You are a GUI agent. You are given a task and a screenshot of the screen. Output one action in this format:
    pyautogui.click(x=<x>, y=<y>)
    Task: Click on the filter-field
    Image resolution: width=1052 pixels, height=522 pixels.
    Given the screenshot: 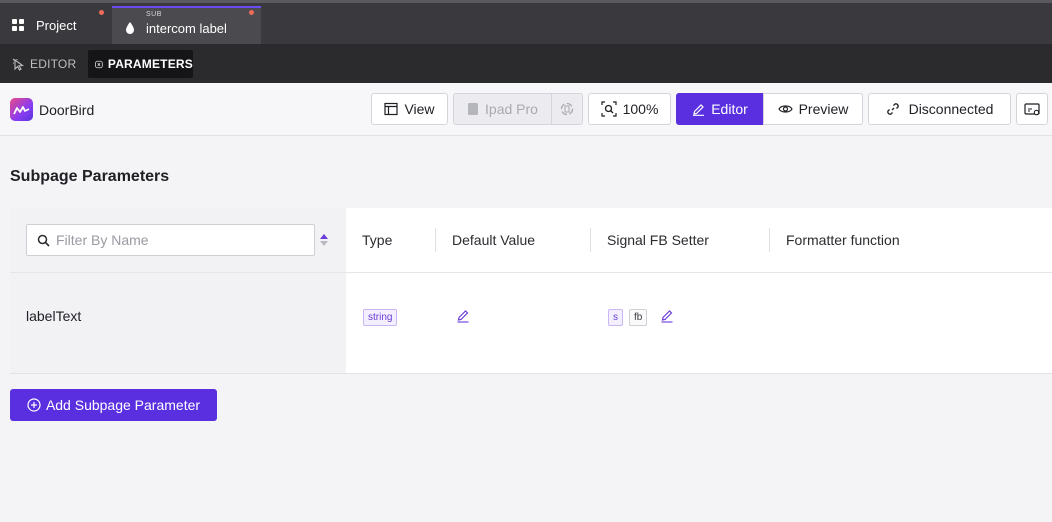 What is the action you would take?
    pyautogui.click(x=170, y=240)
    